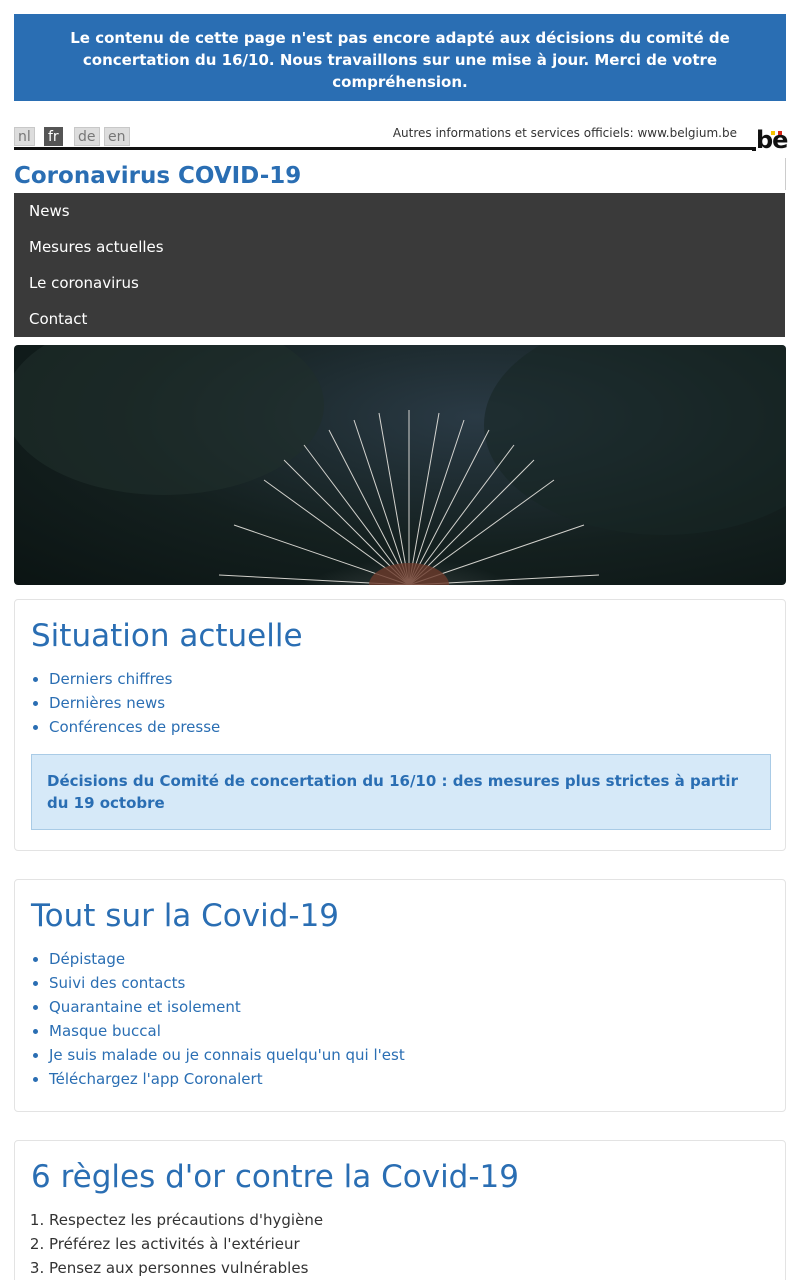 The image size is (800, 1280). What do you see at coordinates (227, 1031) in the screenshot?
I see `list-item: Masque buccal` at bounding box center [227, 1031].